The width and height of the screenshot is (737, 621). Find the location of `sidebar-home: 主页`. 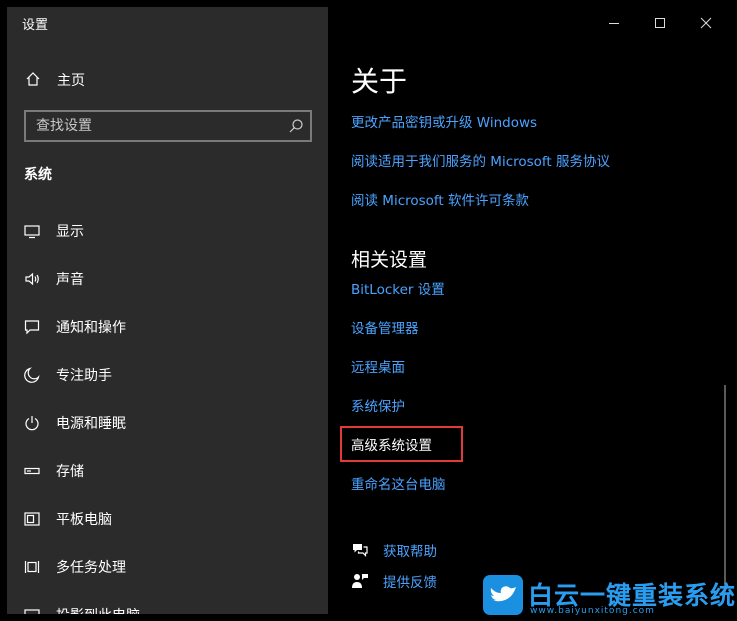

sidebar-home: 主页 is located at coordinates (167, 79).